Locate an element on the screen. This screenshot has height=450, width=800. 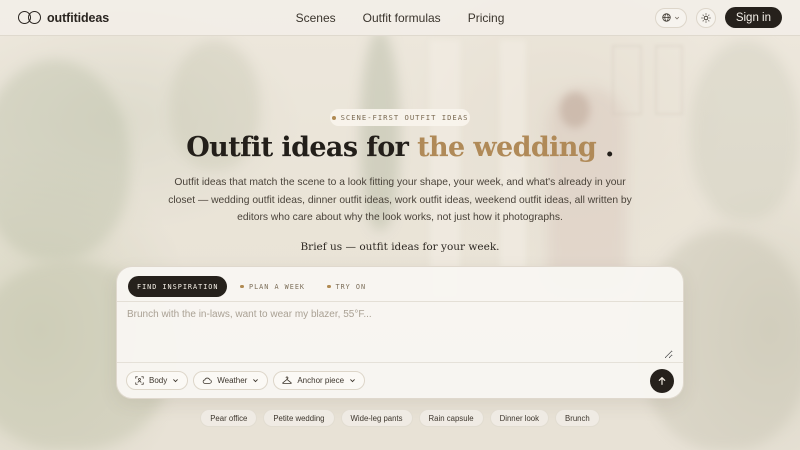
composer-options: Body Weather Anchor piece is located at coordinates (246, 380).